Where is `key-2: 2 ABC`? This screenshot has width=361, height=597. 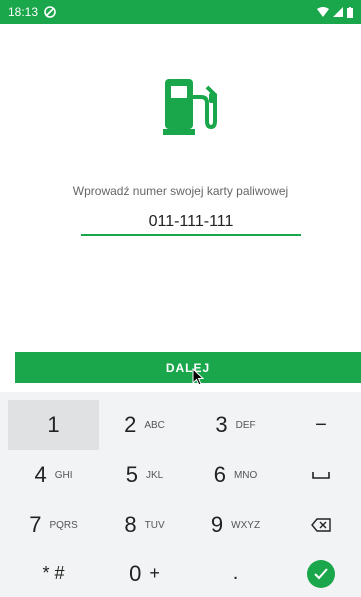 key-2: 2 ABC is located at coordinates (144, 425).